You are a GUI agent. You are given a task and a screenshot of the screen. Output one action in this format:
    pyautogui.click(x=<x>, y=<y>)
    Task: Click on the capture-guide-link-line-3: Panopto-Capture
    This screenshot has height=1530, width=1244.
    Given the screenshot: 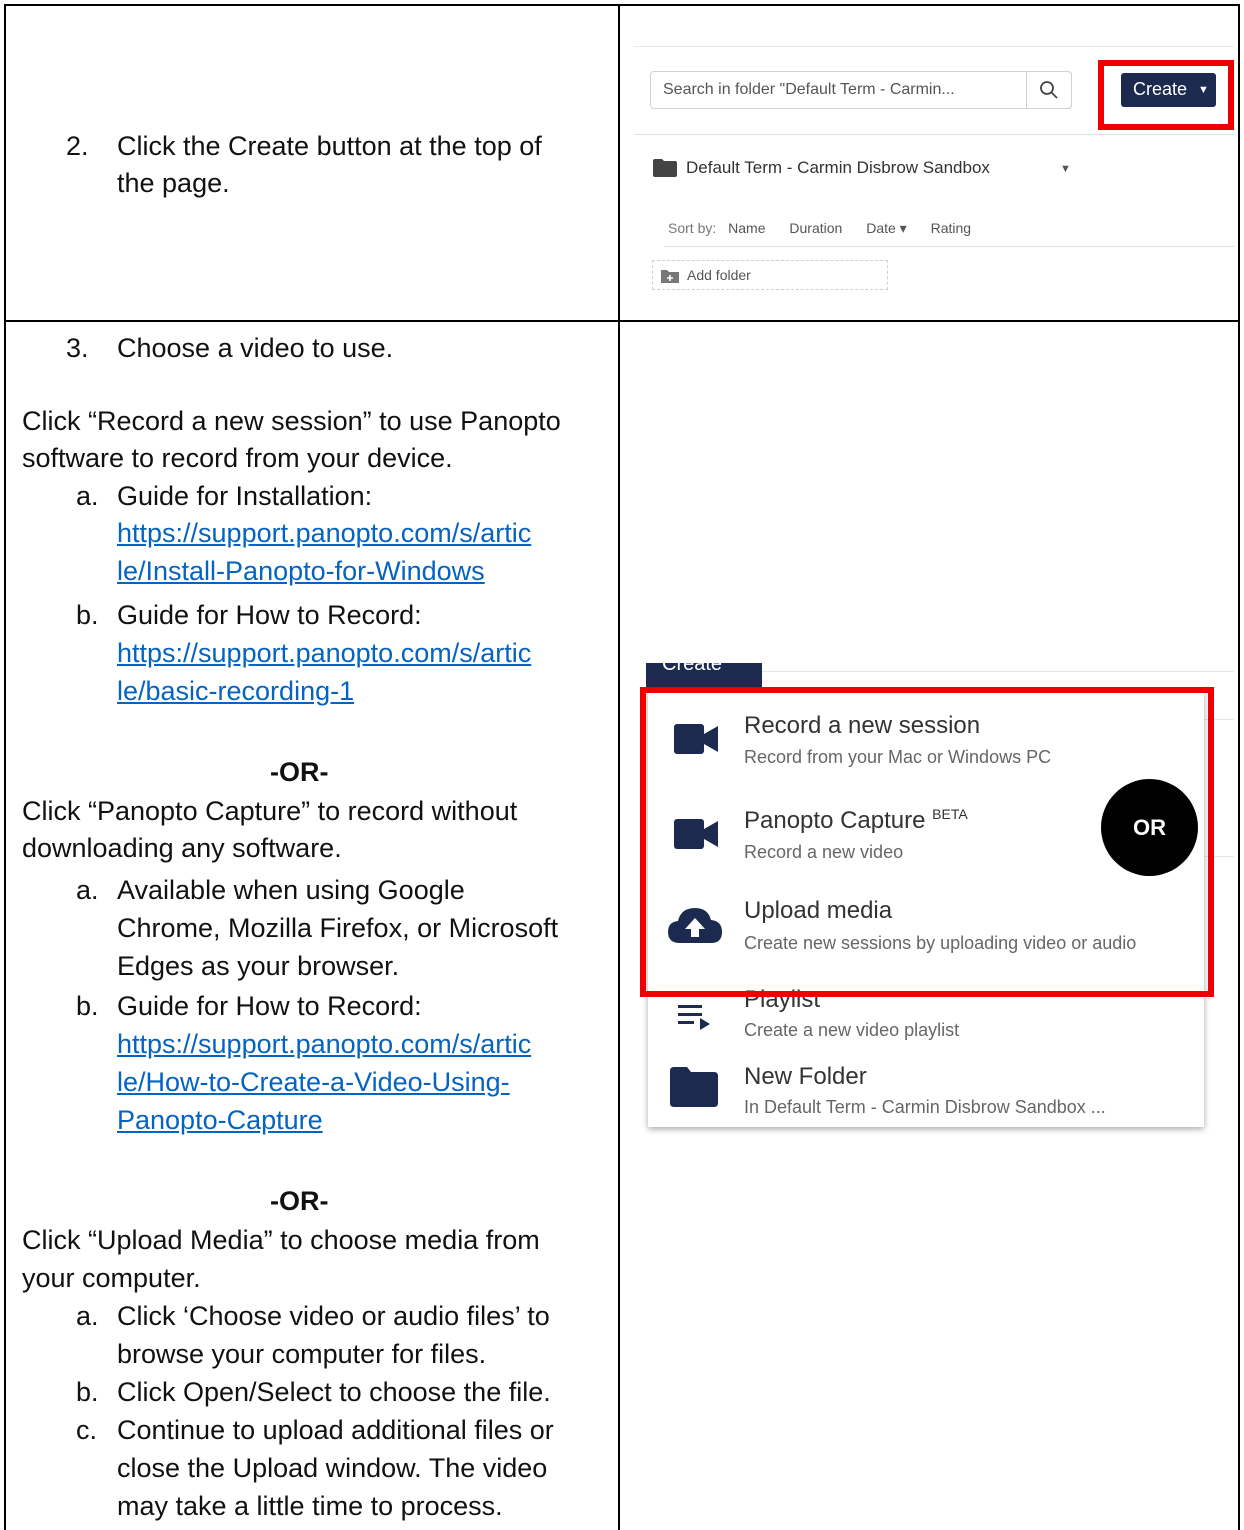 What is the action you would take?
    pyautogui.click(x=220, y=1120)
    